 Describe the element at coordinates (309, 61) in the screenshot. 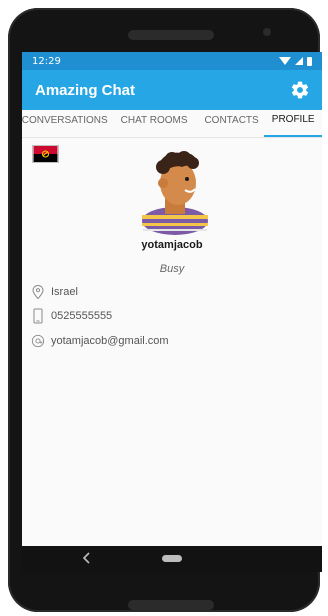

I see `battery-icon` at that location.